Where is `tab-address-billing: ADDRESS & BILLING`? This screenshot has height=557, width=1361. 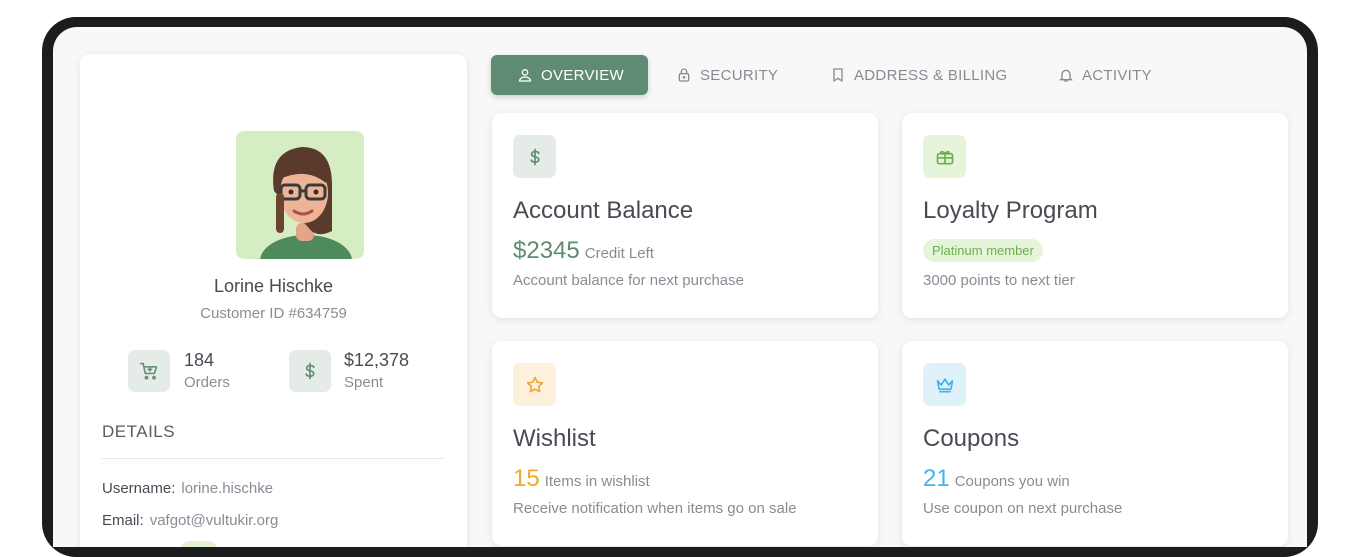
tab-address-billing: ADDRESS & BILLING is located at coordinates (918, 75).